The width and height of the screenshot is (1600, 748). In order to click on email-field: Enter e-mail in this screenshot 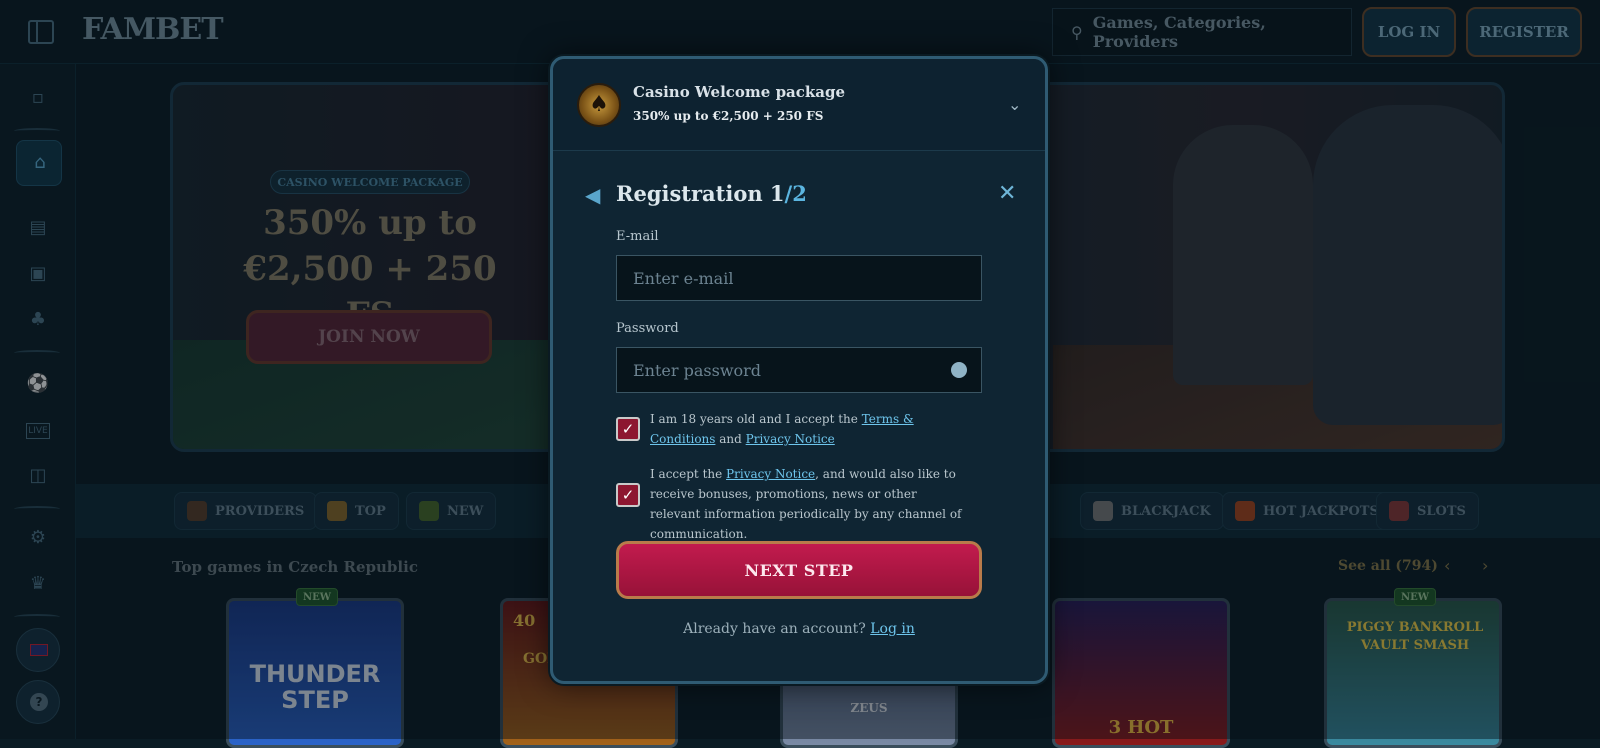, I will do `click(799, 278)`.